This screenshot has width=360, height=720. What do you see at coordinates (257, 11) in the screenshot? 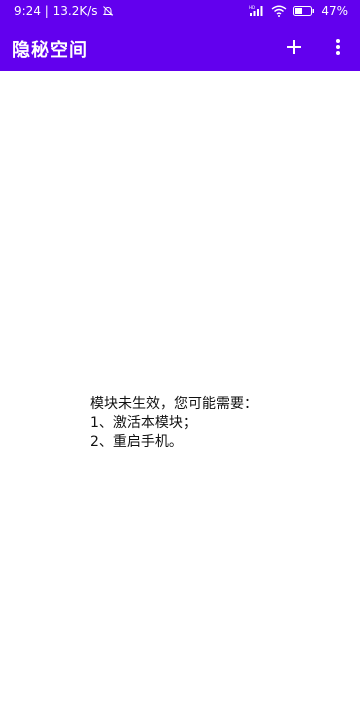
I see `signal-icon: HD` at bounding box center [257, 11].